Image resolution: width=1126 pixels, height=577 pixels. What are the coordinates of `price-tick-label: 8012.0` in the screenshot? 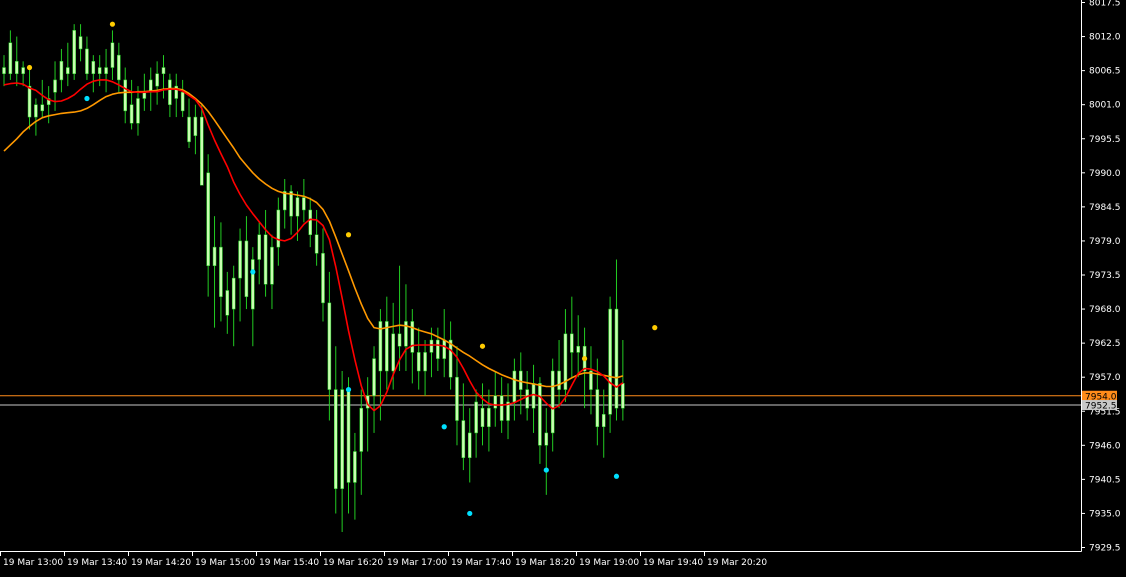 It's located at (1105, 38).